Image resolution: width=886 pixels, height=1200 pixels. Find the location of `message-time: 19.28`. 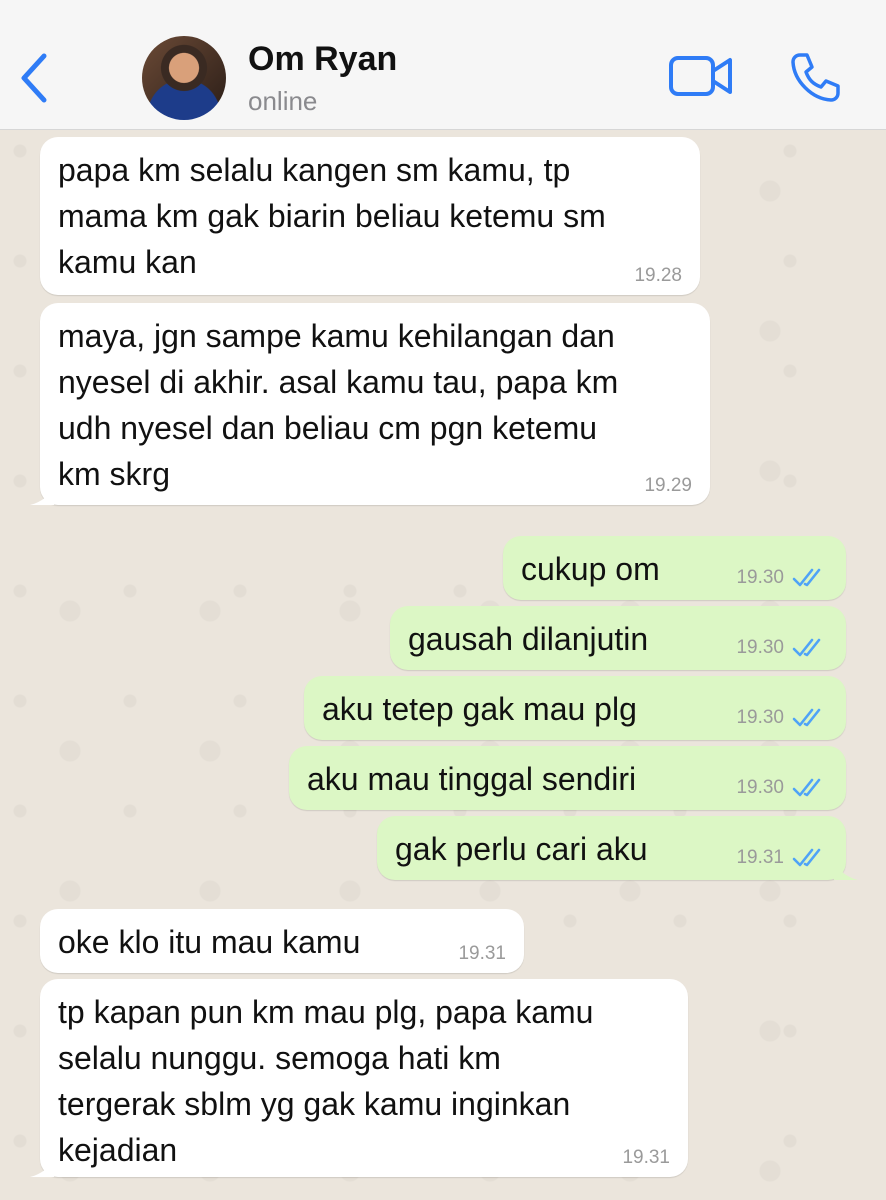

message-time: 19.28 is located at coordinates (658, 275).